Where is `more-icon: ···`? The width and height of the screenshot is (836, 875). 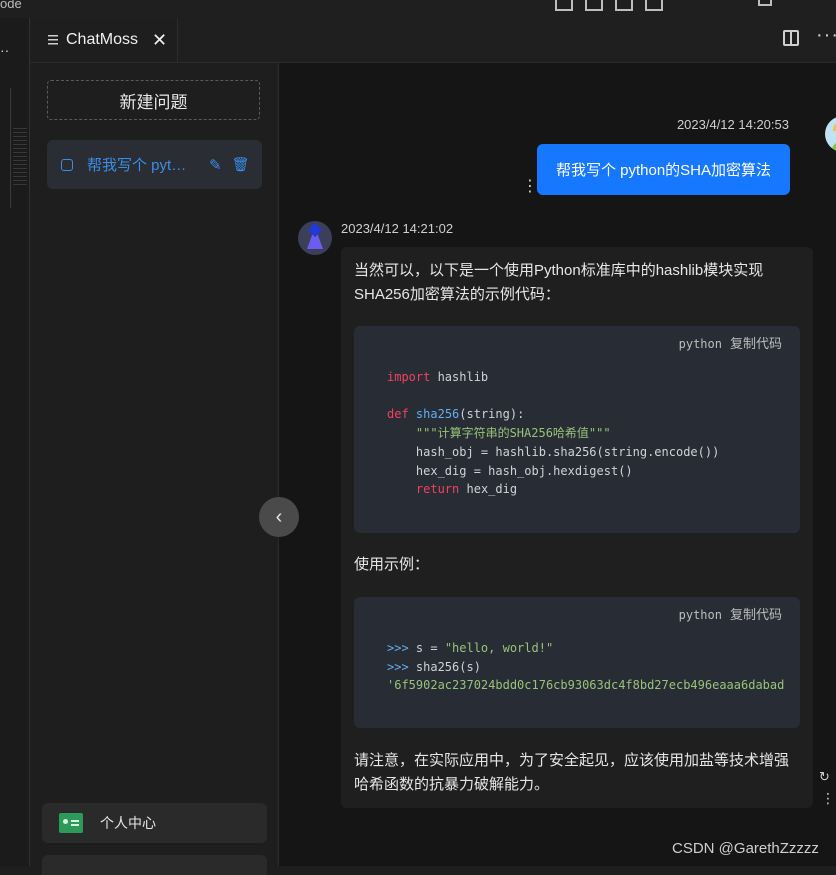
more-icon: ··· is located at coordinates (826, 35).